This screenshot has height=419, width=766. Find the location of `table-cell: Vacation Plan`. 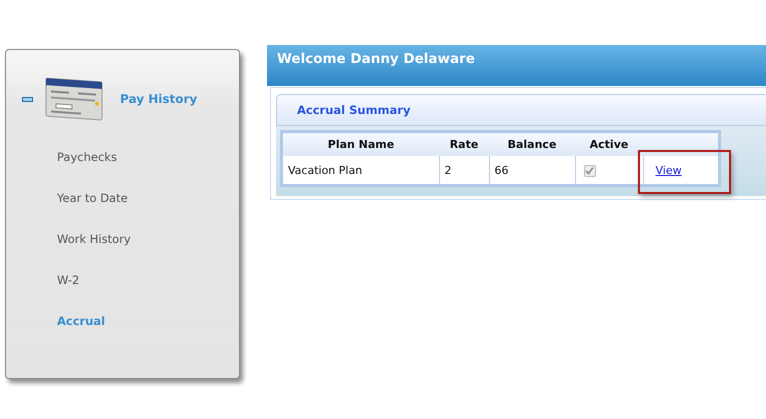

table-cell: Vacation Plan is located at coordinates (360, 171).